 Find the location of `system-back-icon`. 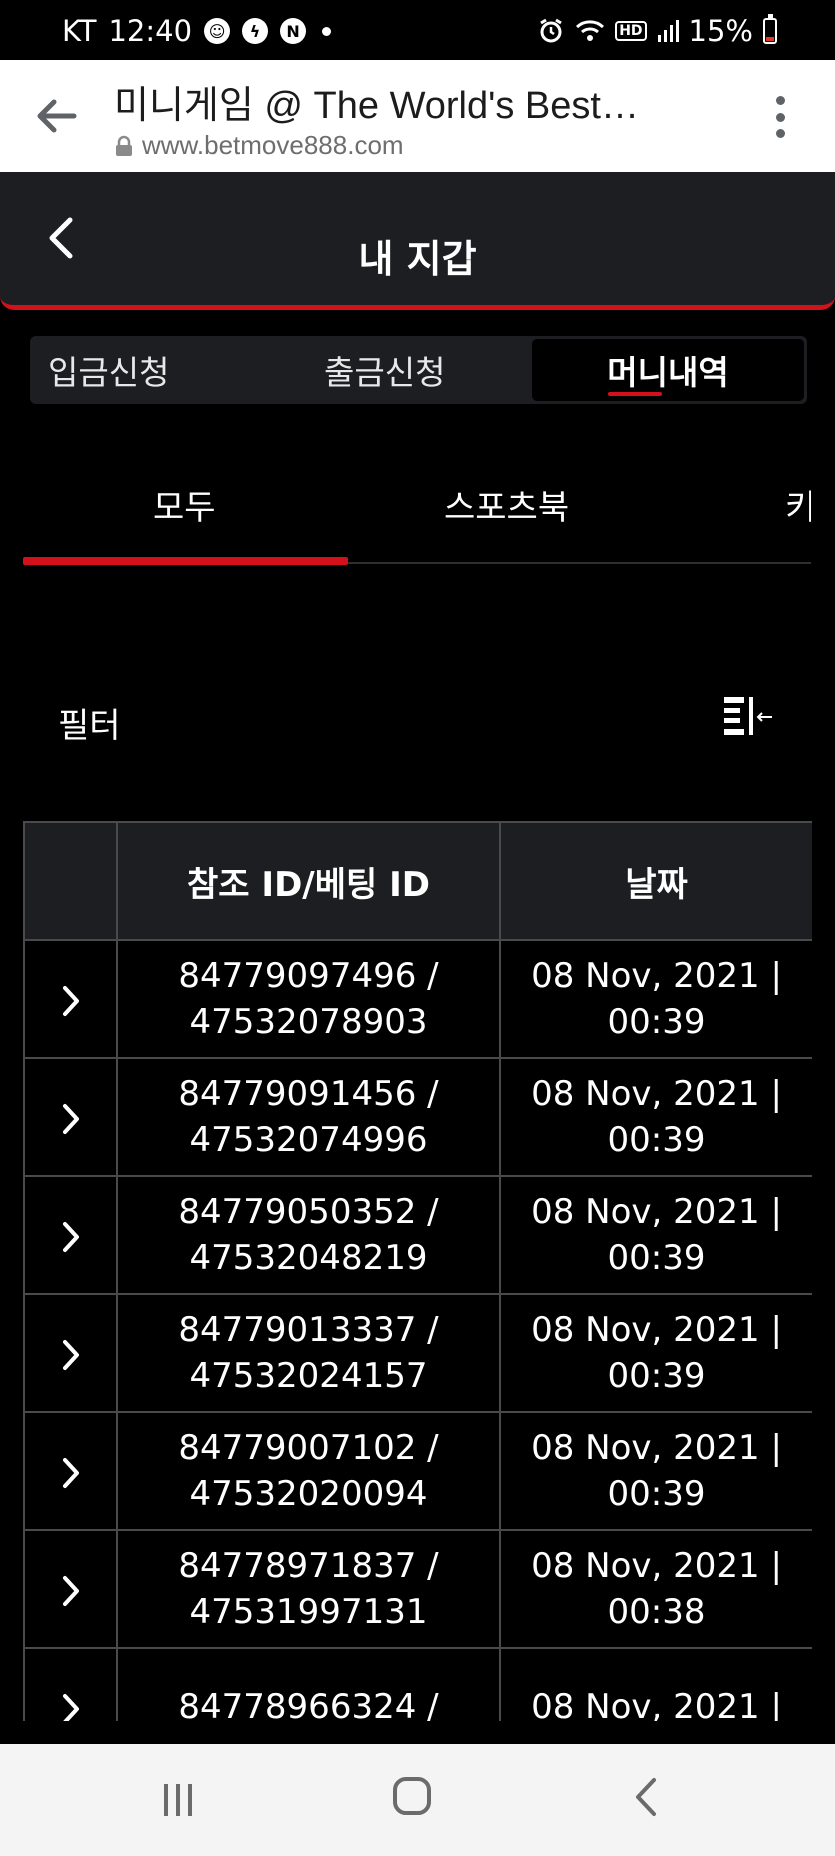

system-back-icon is located at coordinates (646, 1797).